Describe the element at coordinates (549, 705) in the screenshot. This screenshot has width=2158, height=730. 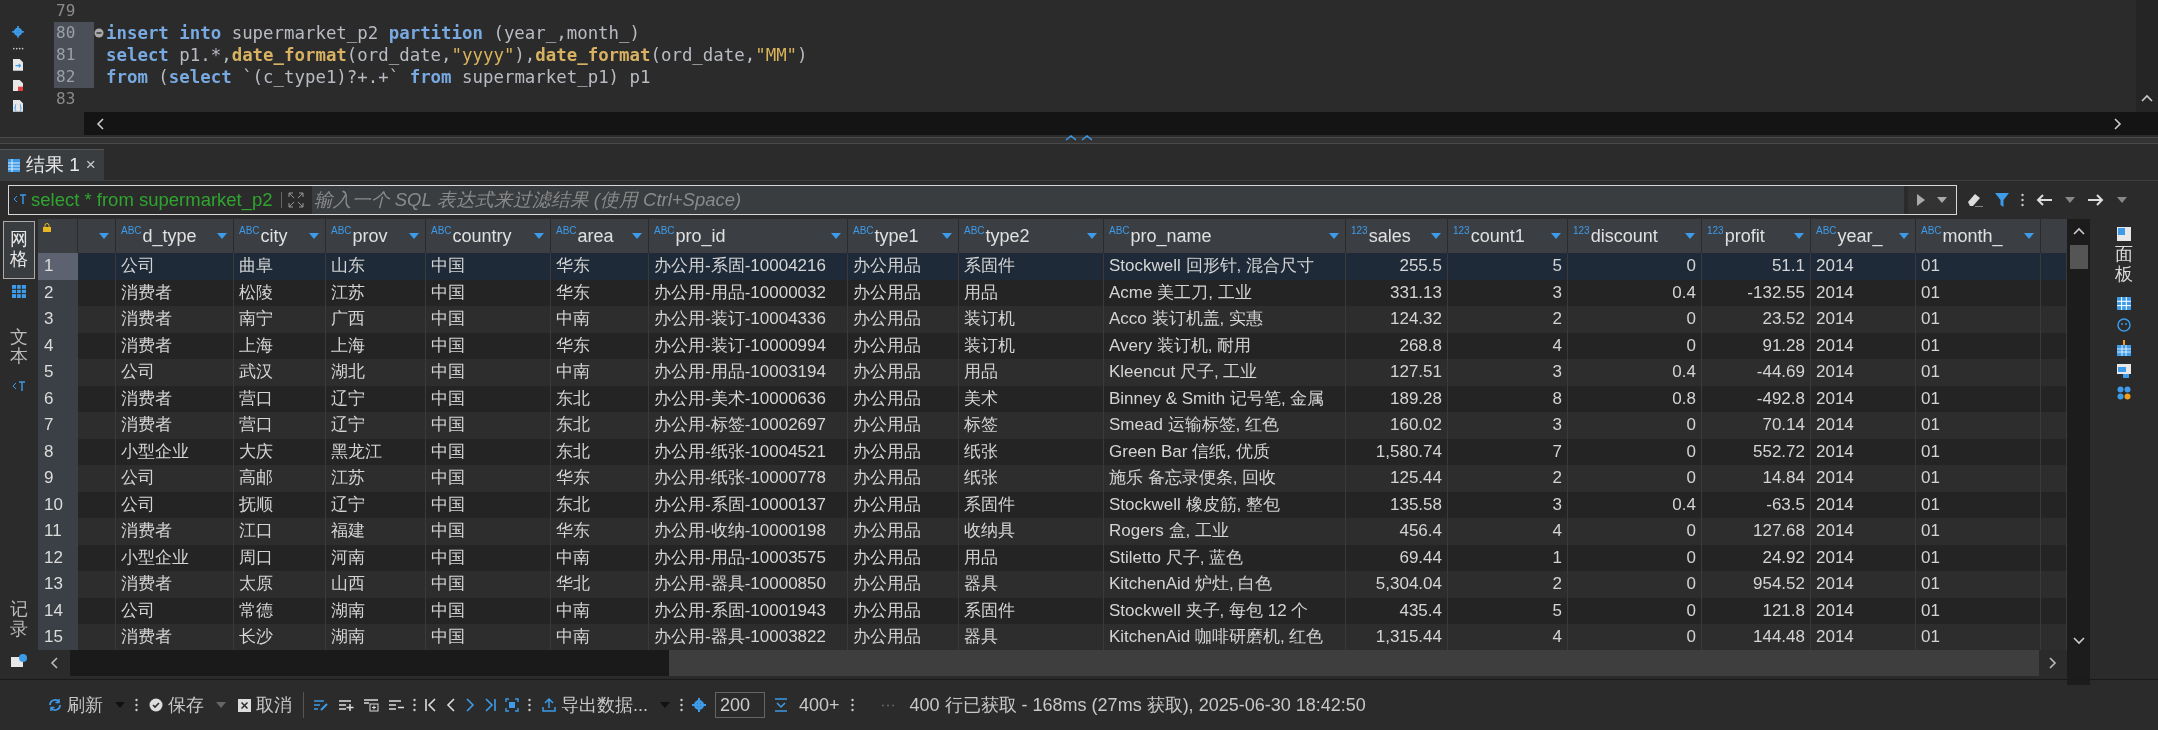
I see `upload-icon` at that location.